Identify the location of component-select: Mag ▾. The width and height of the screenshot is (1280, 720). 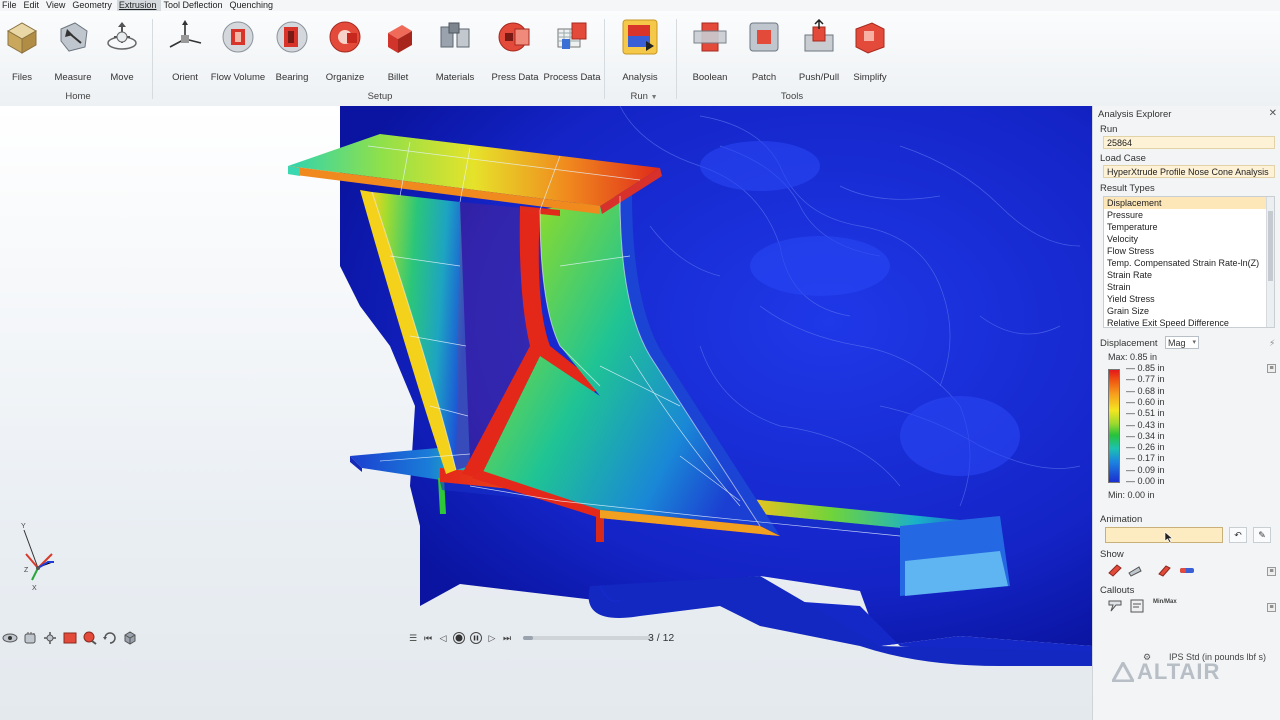
(1182, 342).